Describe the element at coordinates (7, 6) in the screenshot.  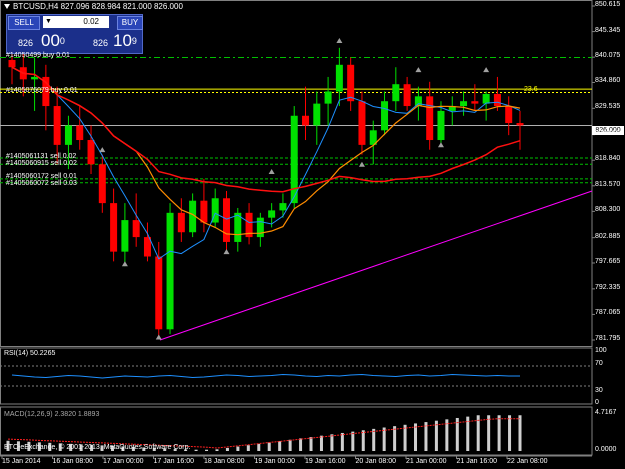
I see `chevron-down-icon` at that location.